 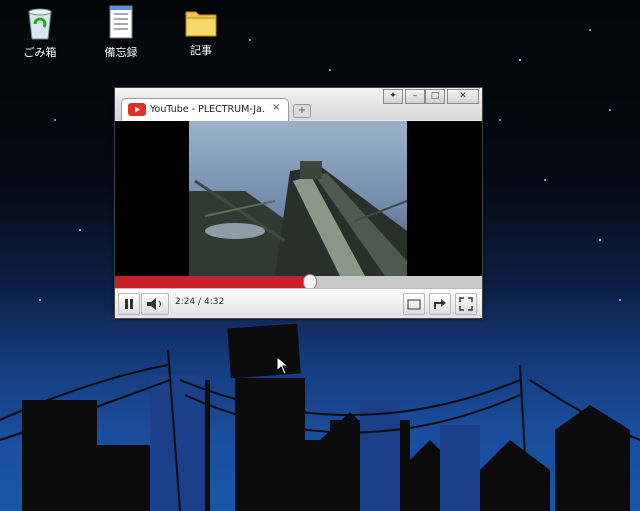 I want to click on volume-button, so click(x=155, y=304).